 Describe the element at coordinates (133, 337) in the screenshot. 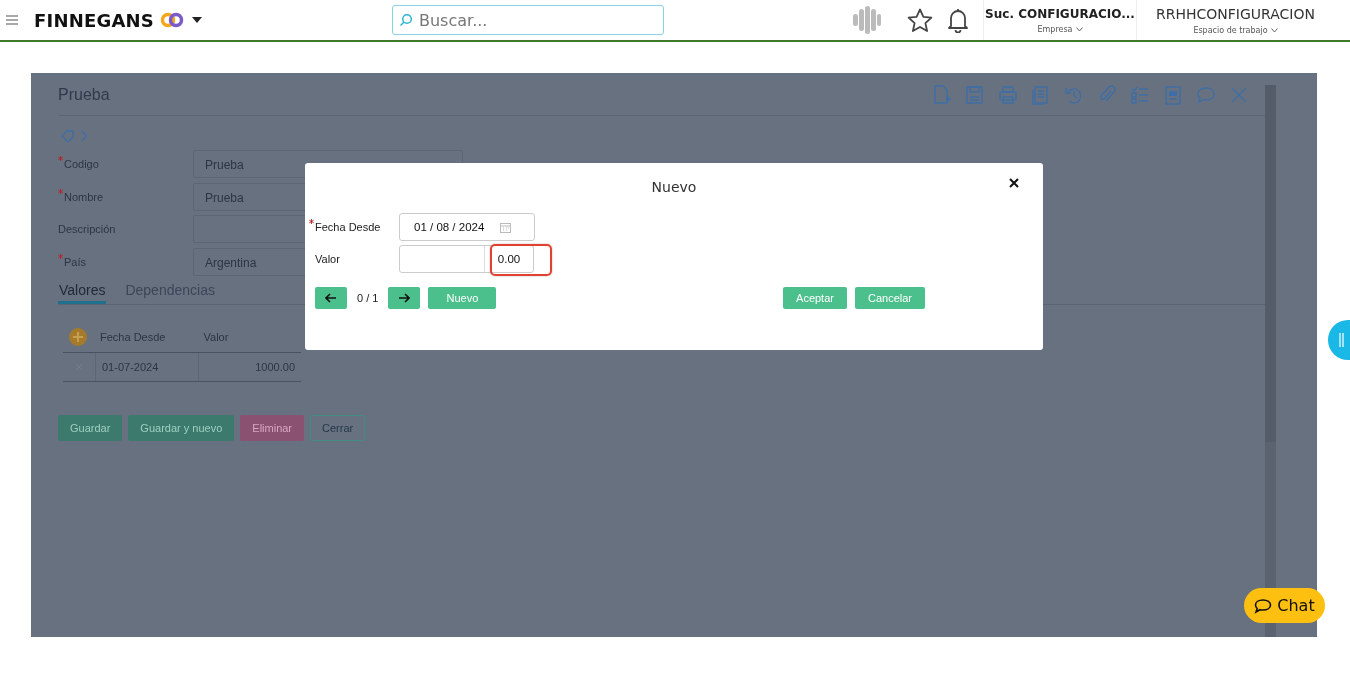

I see `column-header: Fecha Desde` at that location.